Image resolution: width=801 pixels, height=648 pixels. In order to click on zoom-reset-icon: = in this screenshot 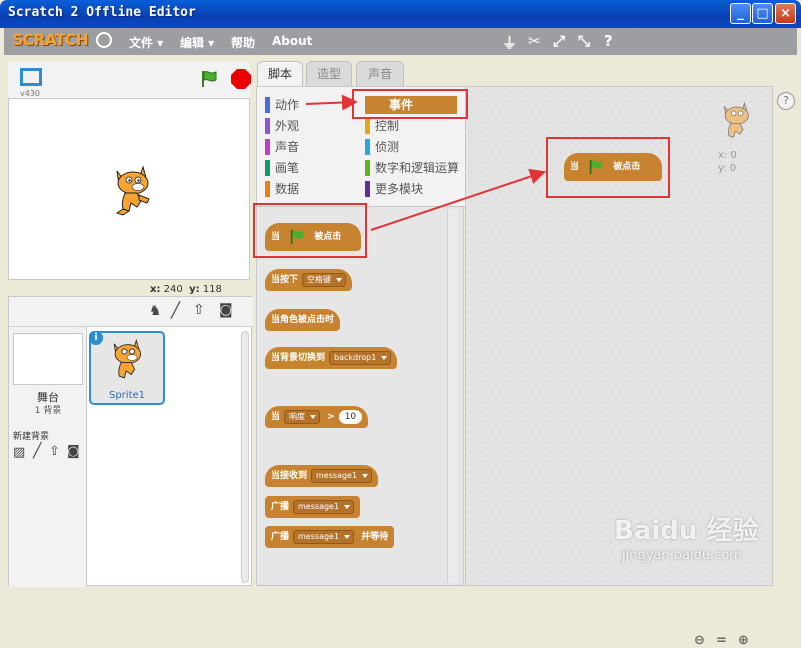, I will do `click(721, 640)`.